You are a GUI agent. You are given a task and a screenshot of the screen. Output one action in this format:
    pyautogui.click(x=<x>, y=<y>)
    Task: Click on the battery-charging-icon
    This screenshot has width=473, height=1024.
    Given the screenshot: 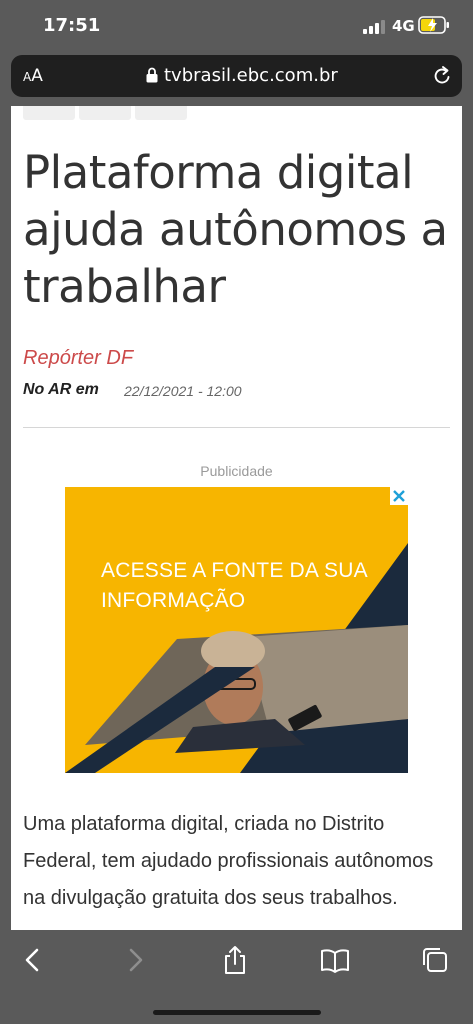 What is the action you would take?
    pyautogui.click(x=433, y=25)
    